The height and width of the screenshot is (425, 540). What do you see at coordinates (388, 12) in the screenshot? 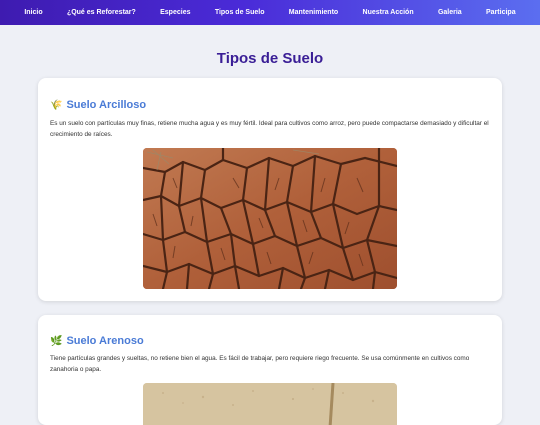
I see `nav-link-nuestra-accion: Nuestra Acción` at bounding box center [388, 12].